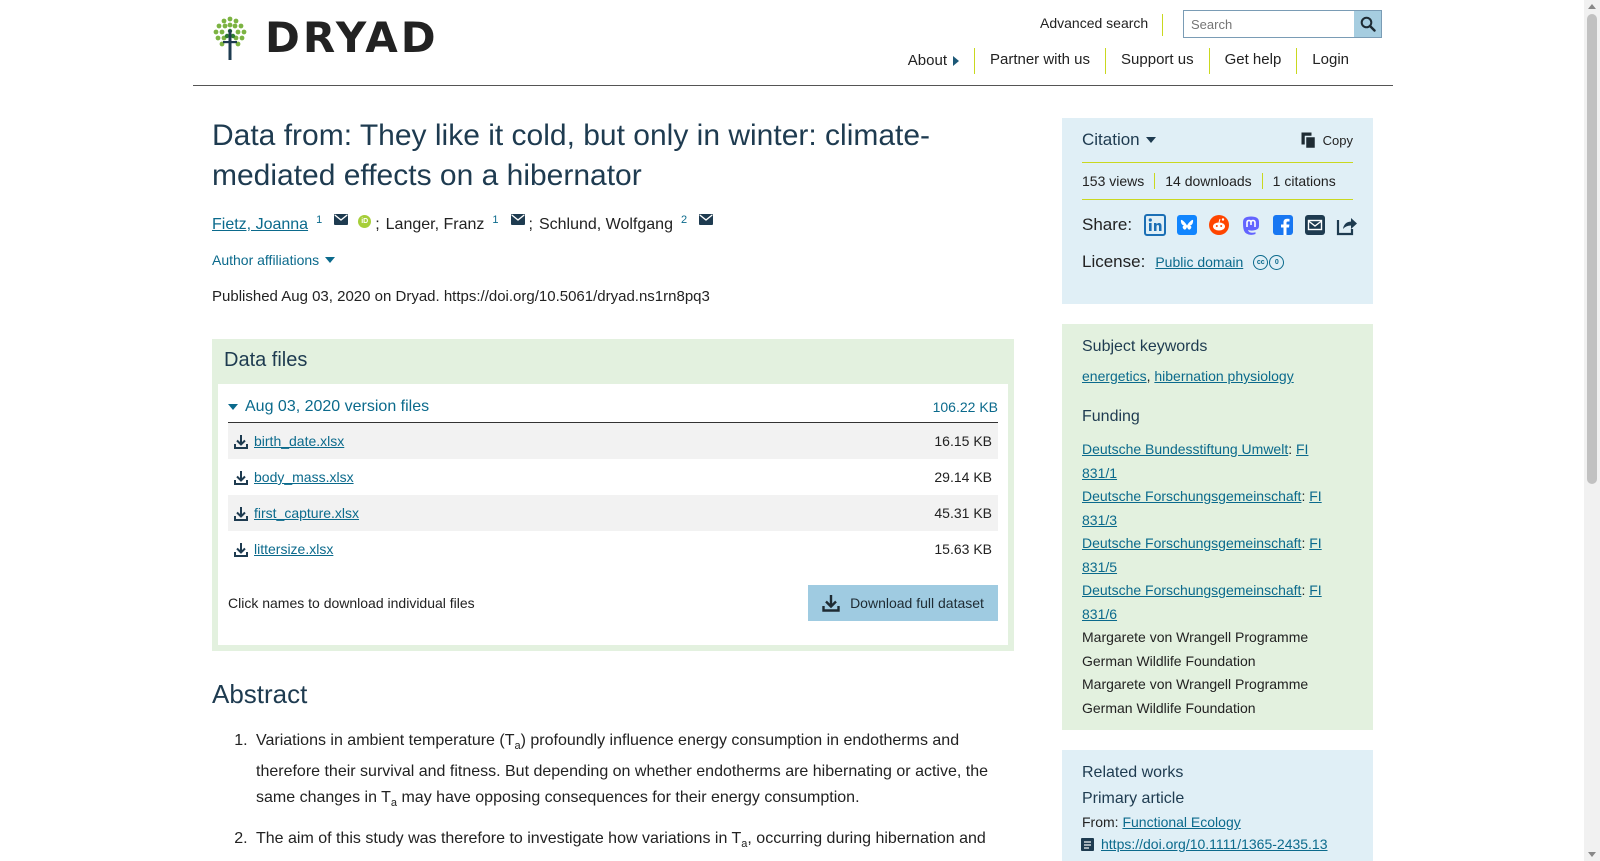 This screenshot has height=861, width=1600. Describe the element at coordinates (605, 224) in the screenshot. I see `author-name: Schlund, Wolfgang` at that location.